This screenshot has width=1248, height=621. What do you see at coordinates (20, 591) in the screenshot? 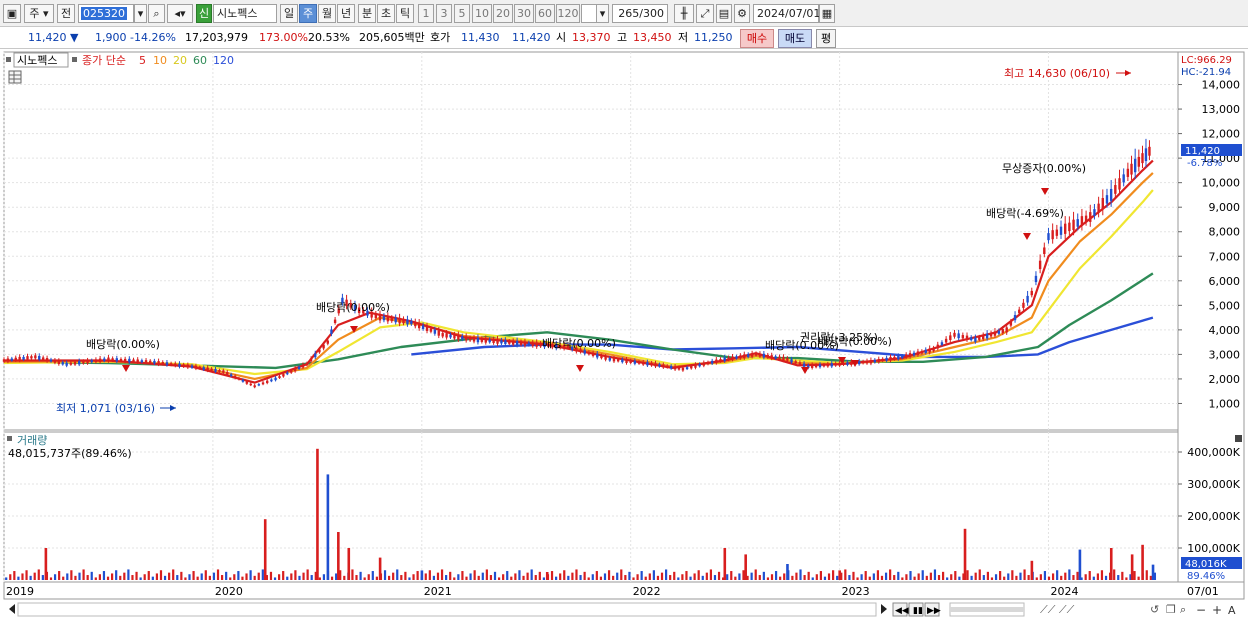
I see `x-tick-label: 2019` at bounding box center [20, 591].